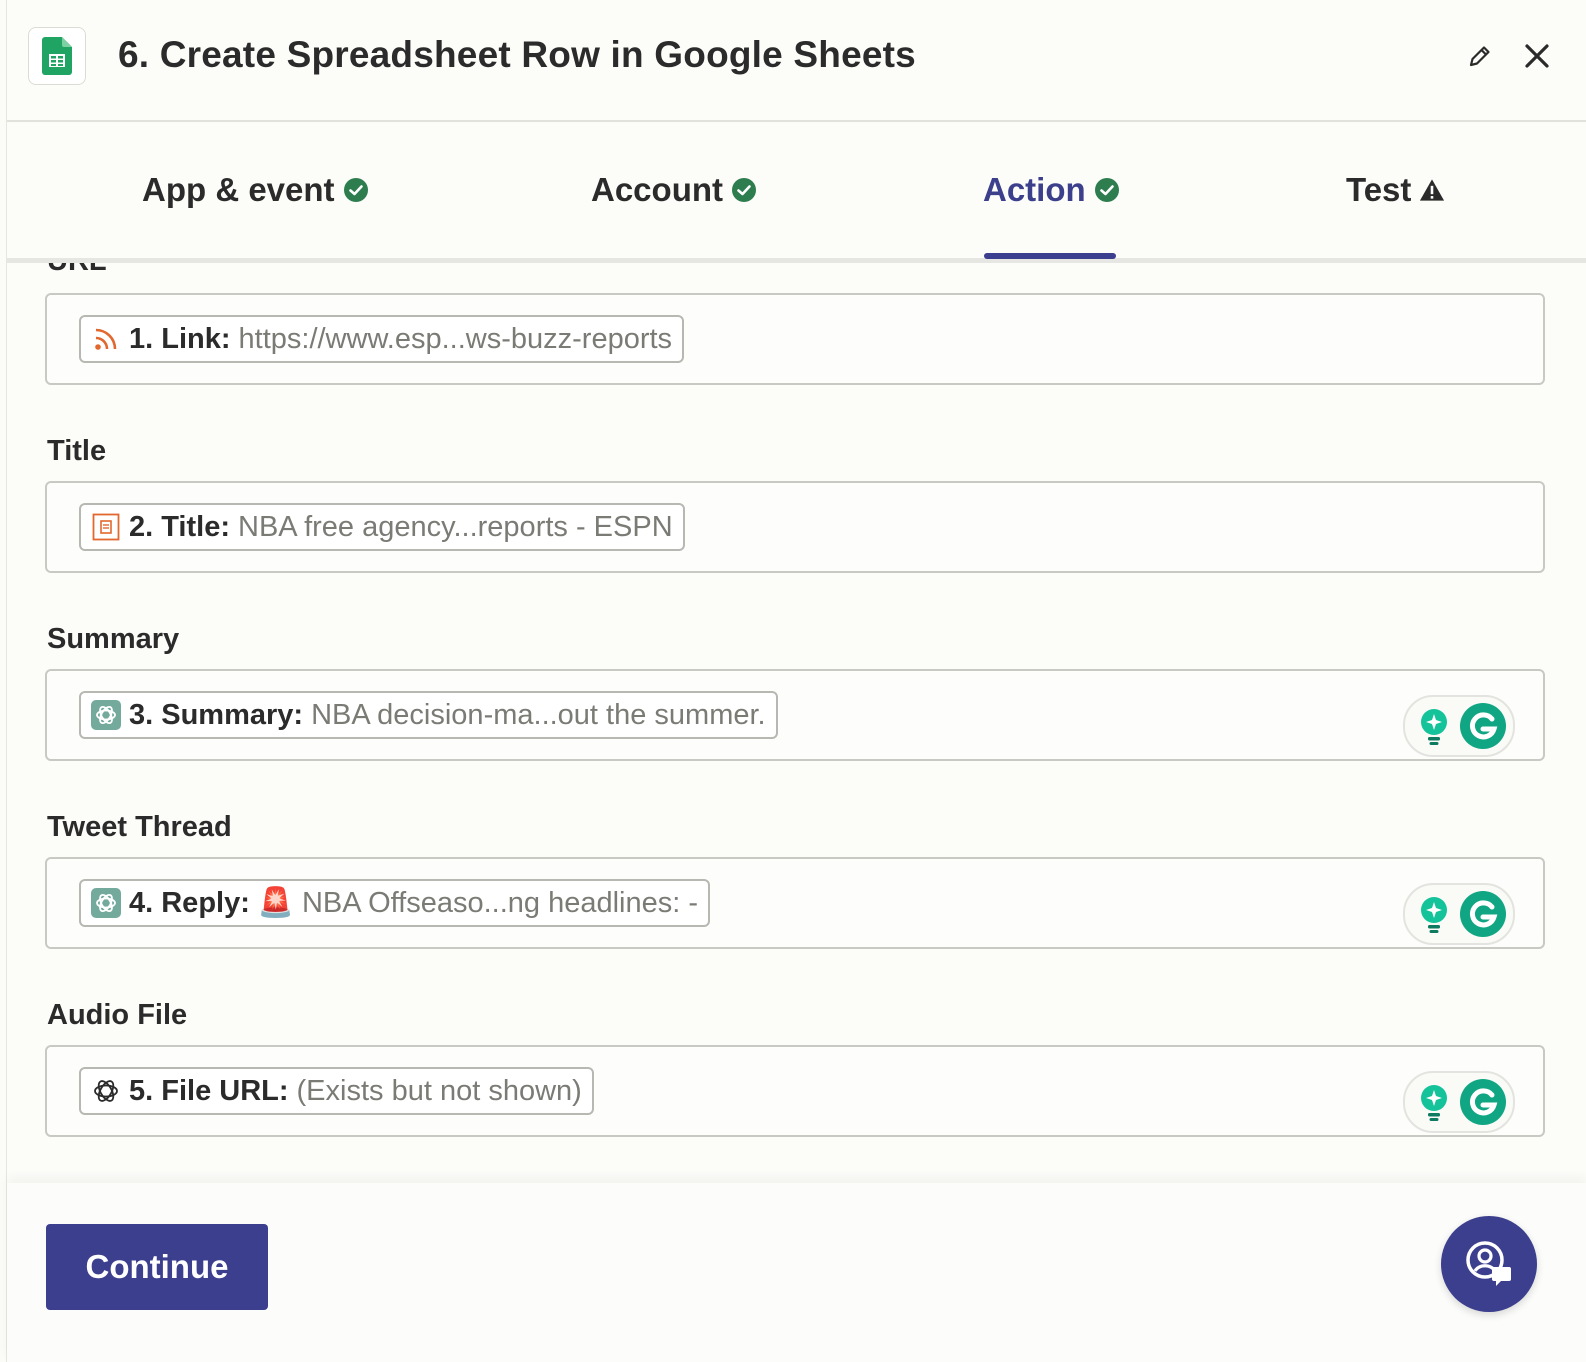  I want to click on close-icon, so click(1537, 56).